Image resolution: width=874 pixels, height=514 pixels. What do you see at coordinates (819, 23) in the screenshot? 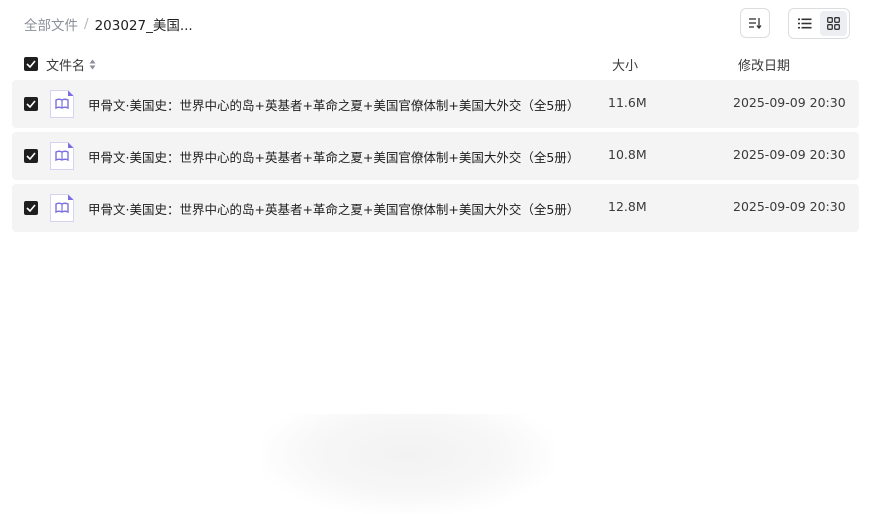
I see `view-mode-toggle` at bounding box center [819, 23].